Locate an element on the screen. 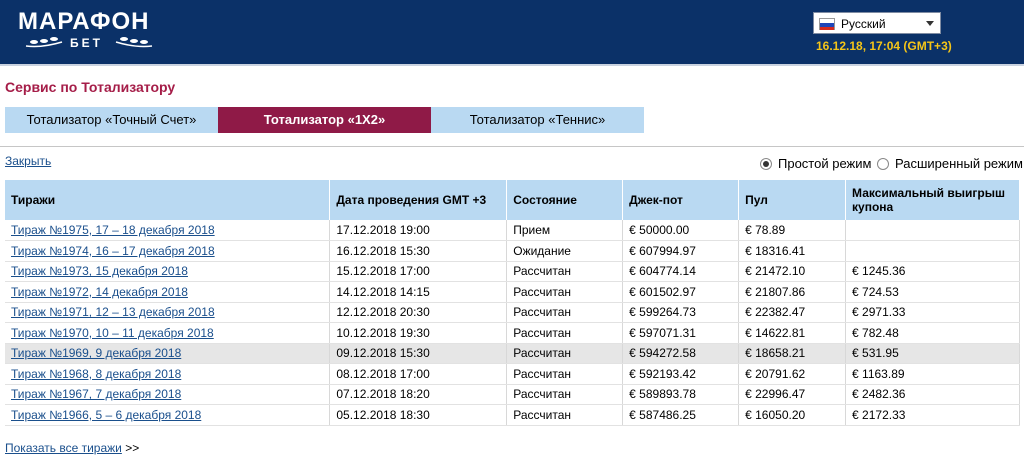 This screenshot has width=1024, height=459. draw-date: 09.12.2018 15:30 is located at coordinates (383, 353).